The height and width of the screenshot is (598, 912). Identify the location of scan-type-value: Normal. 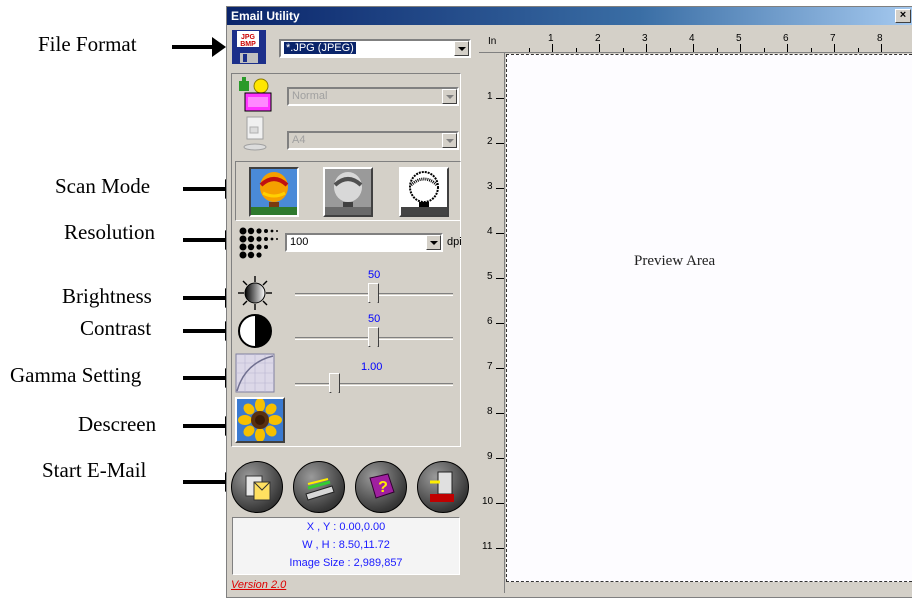
(310, 96).